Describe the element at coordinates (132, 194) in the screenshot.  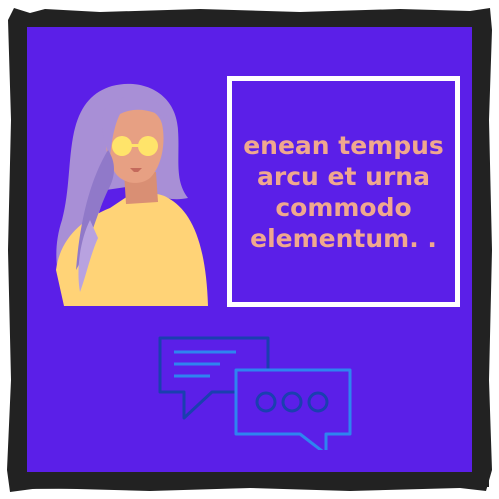
I see `woman-with-glasses-icon` at that location.